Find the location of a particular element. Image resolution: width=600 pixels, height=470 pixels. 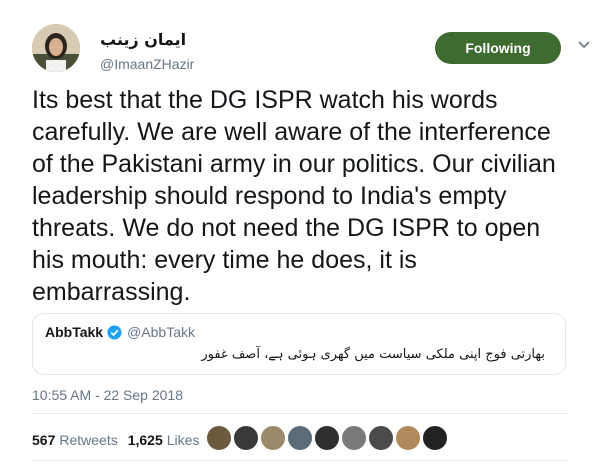

author-avatar-image is located at coordinates (56, 48).